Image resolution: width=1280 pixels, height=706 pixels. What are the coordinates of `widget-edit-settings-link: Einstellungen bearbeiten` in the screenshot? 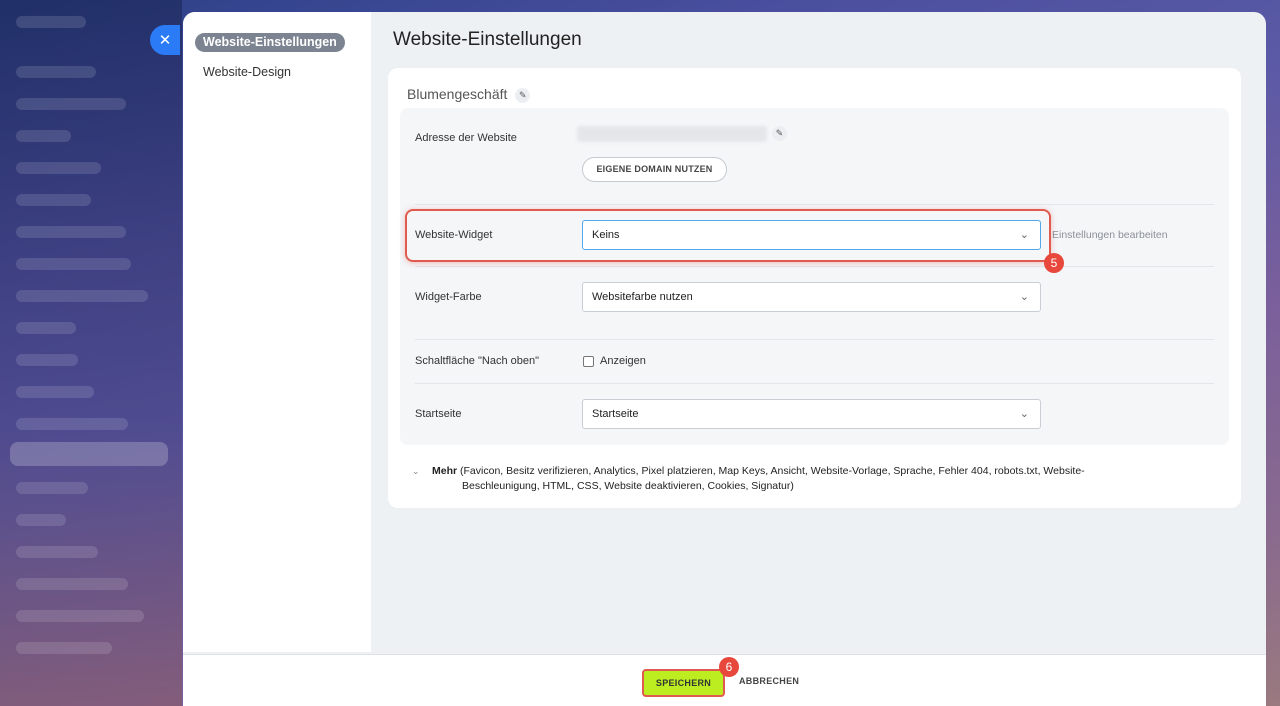 It's located at (1110, 235).